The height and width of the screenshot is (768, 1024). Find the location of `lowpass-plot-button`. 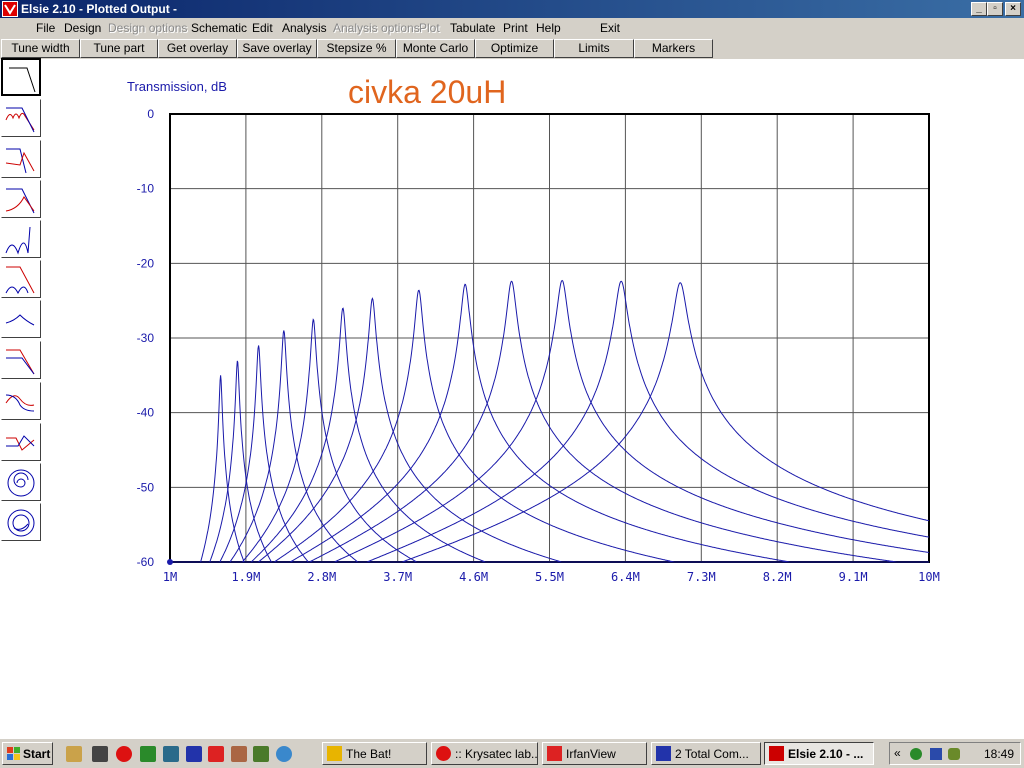

lowpass-plot-button is located at coordinates (21, 77).